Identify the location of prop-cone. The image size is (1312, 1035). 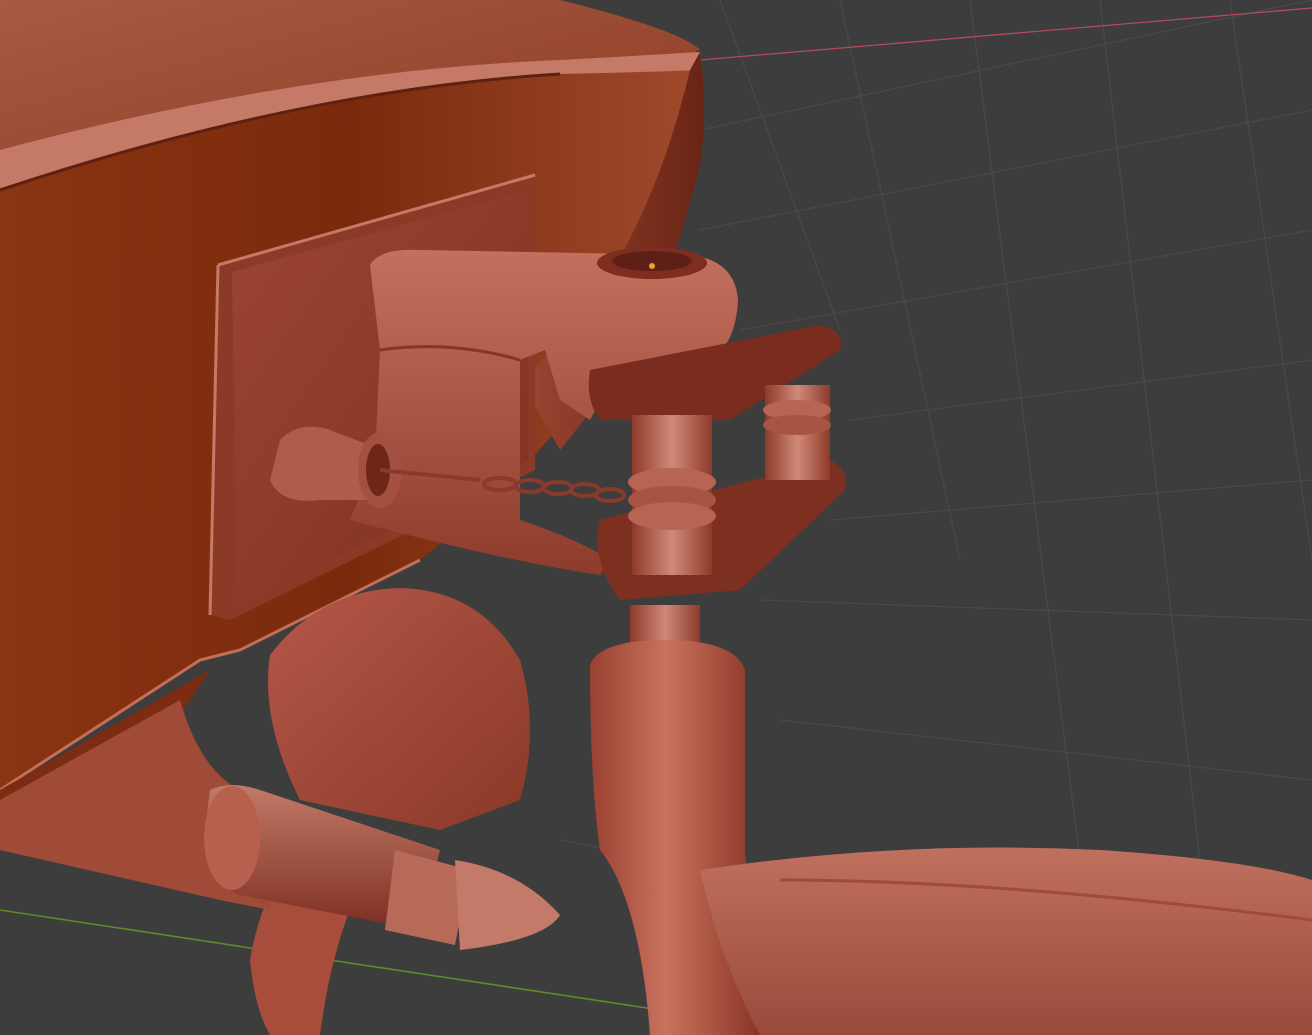
(507, 905).